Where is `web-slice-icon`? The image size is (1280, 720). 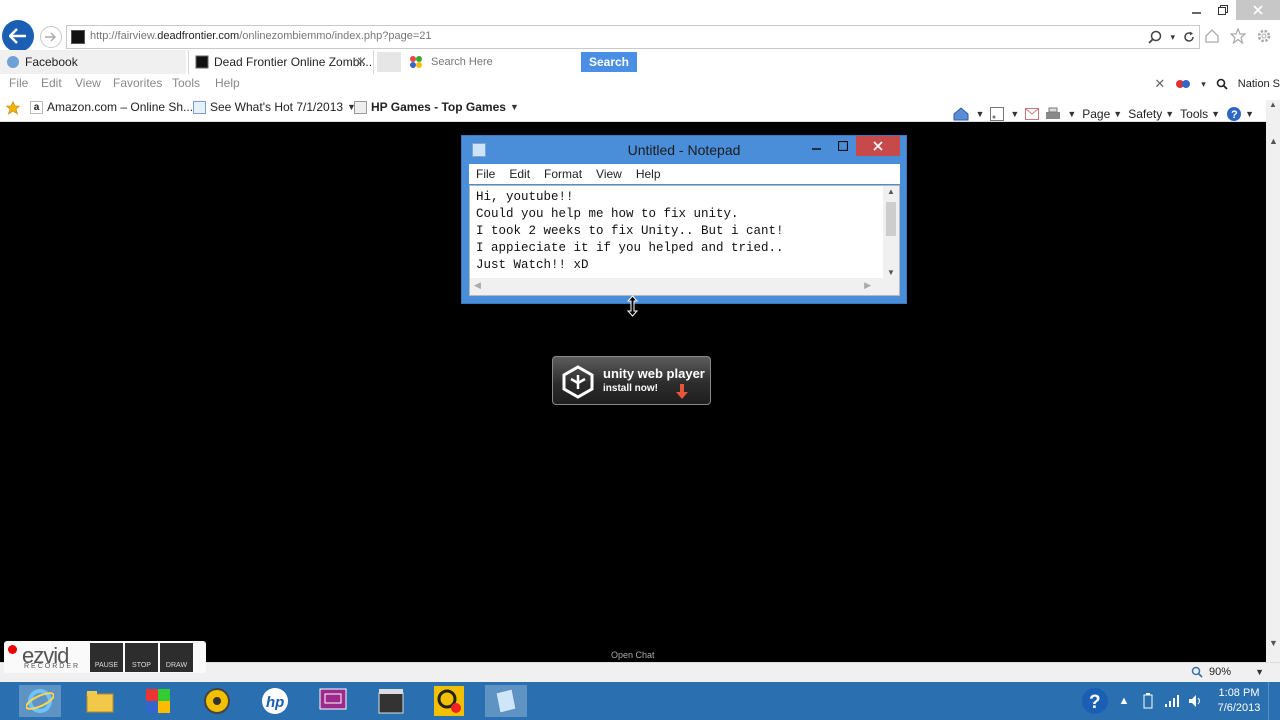 web-slice-icon is located at coordinates (199, 107).